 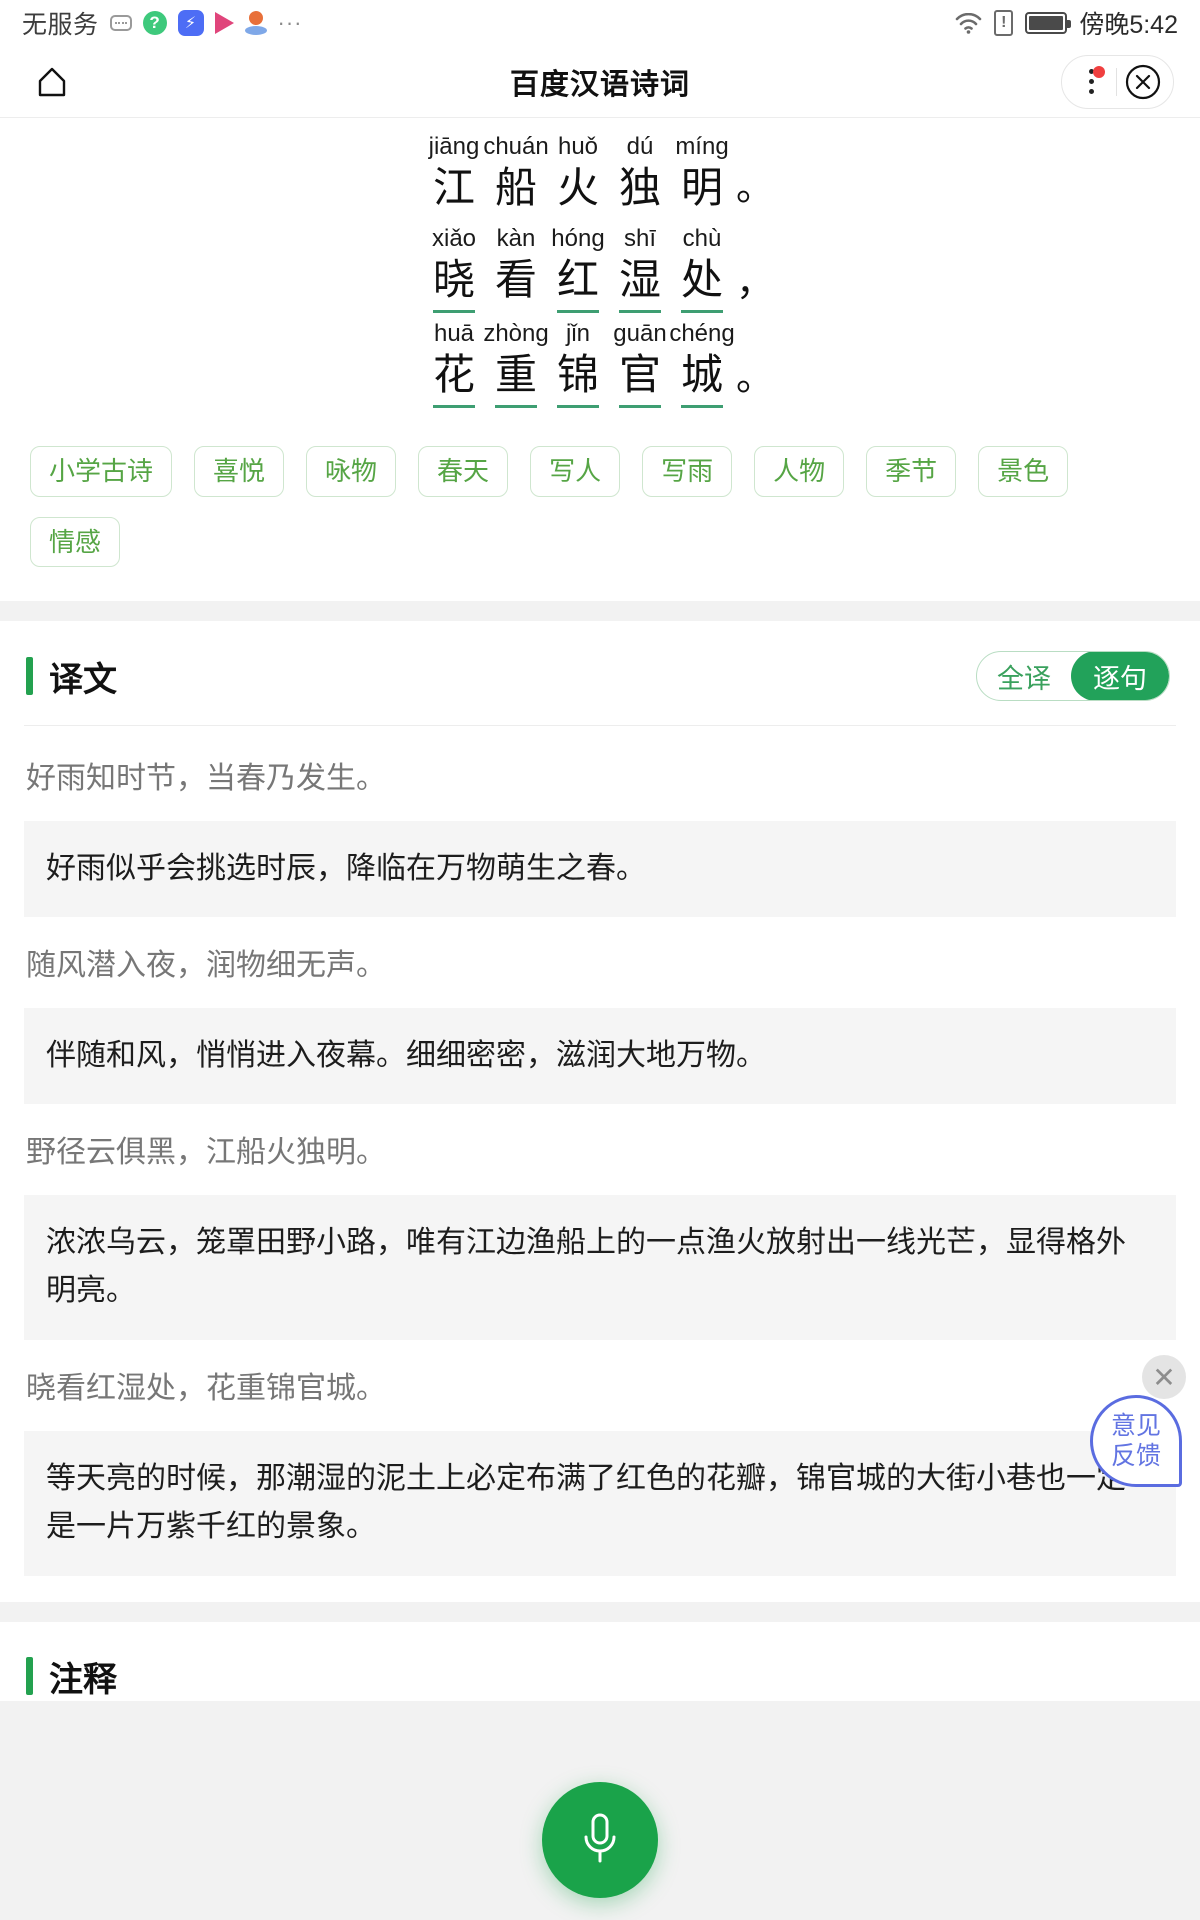 I want to click on translation-section-header: 译文 全译 逐句, so click(x=600, y=673).